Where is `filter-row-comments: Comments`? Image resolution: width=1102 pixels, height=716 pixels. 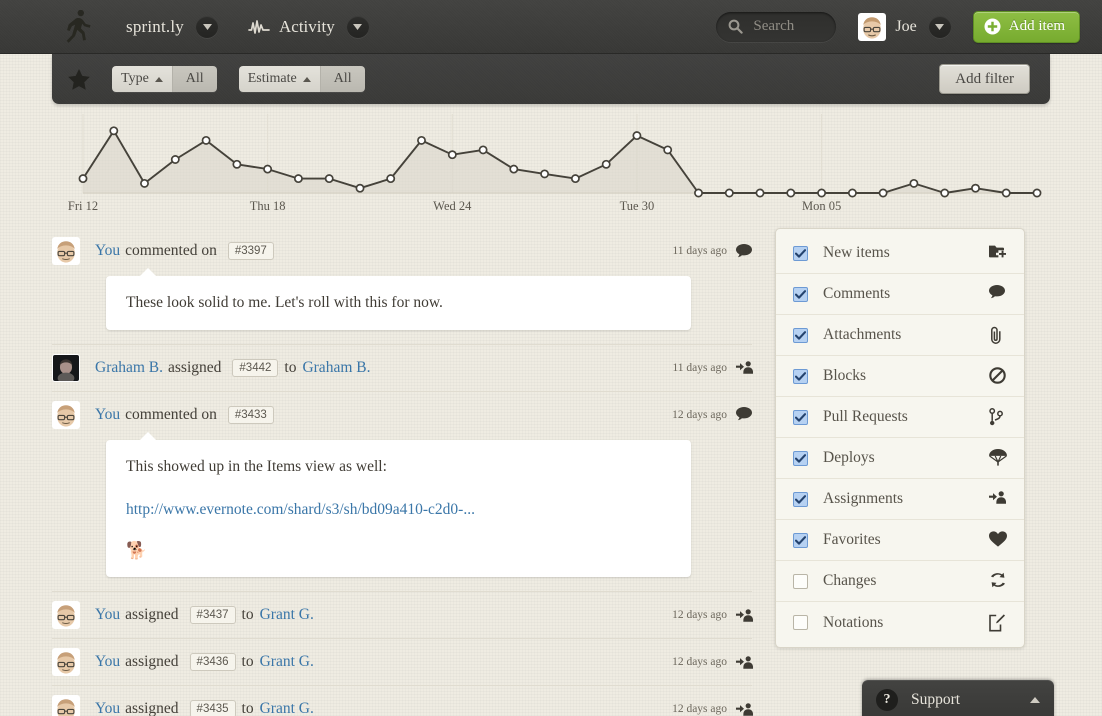
filter-row-comments: Comments is located at coordinates (900, 294).